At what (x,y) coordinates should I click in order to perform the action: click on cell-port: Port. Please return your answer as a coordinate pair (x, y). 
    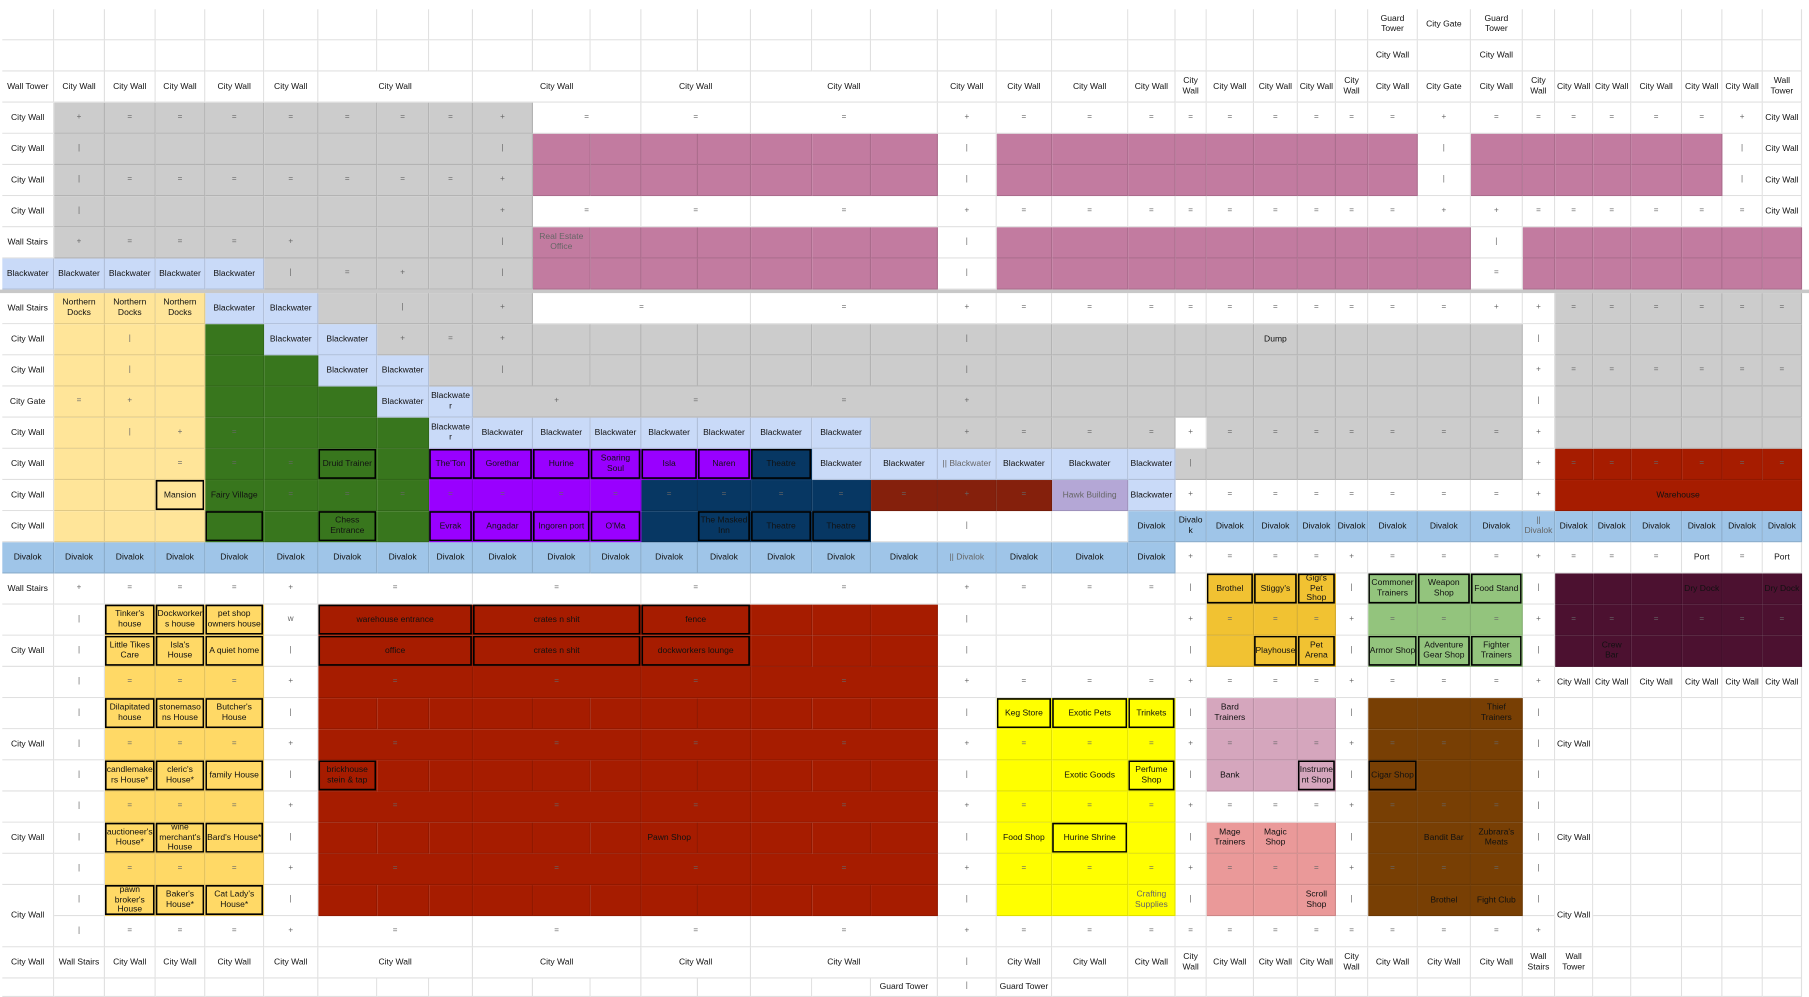
    Looking at the image, I should click on (1702, 558).